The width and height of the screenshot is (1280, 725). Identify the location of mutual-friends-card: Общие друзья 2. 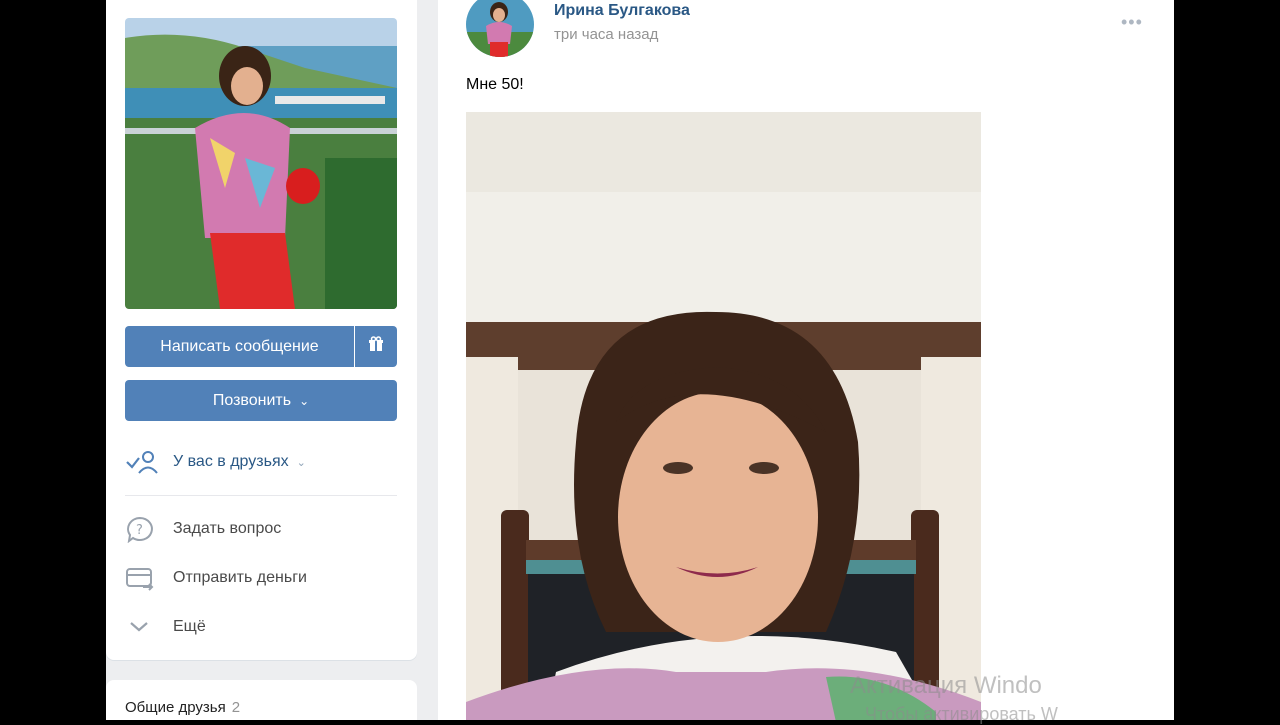
(261, 700).